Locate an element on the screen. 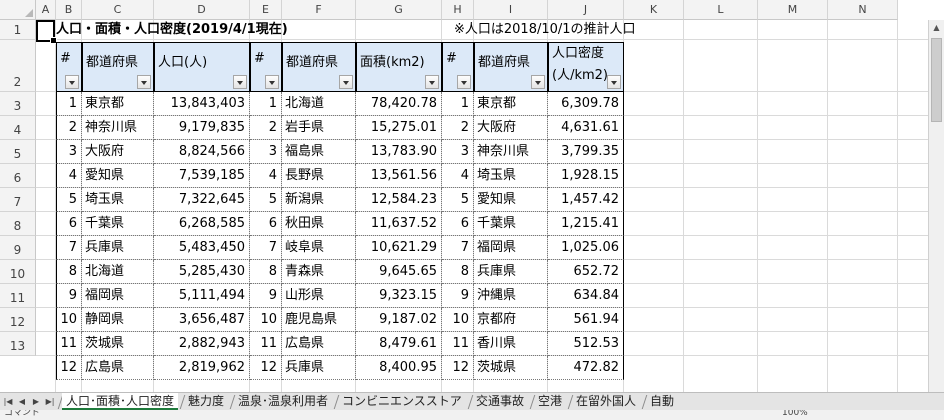 This screenshot has height=420, width=944. column-header-g: G is located at coordinates (399, 10).